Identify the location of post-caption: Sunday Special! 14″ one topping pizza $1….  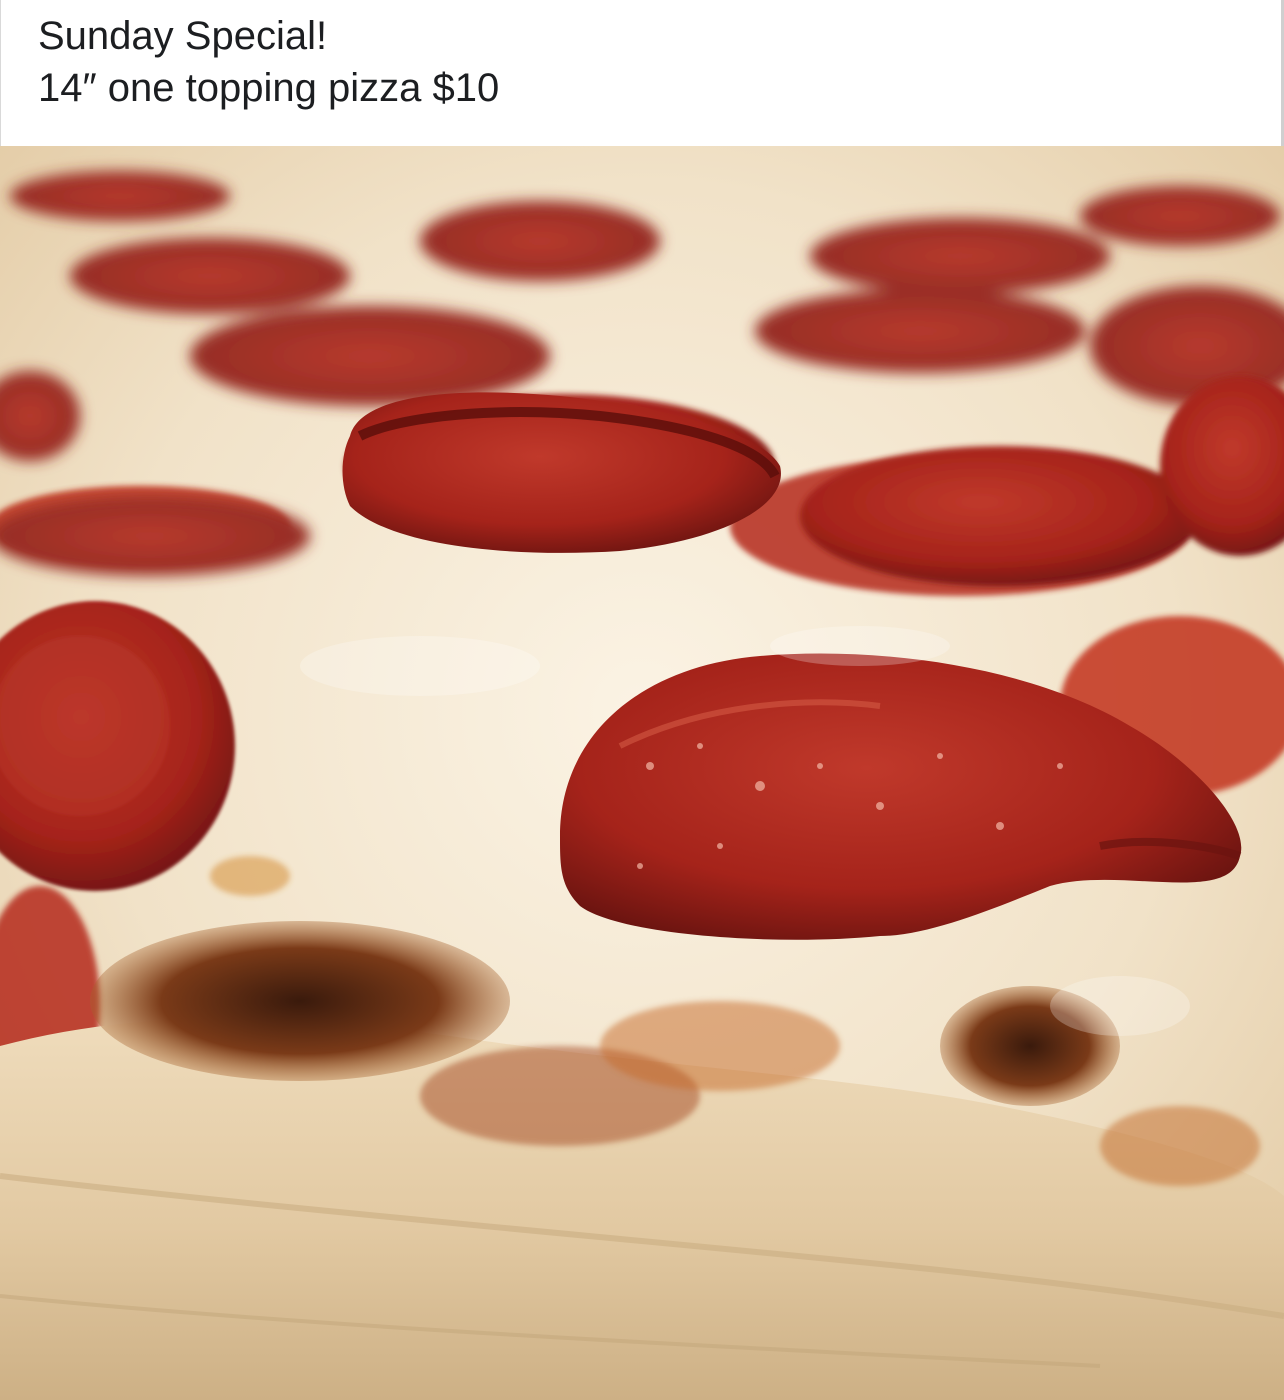
(642, 73).